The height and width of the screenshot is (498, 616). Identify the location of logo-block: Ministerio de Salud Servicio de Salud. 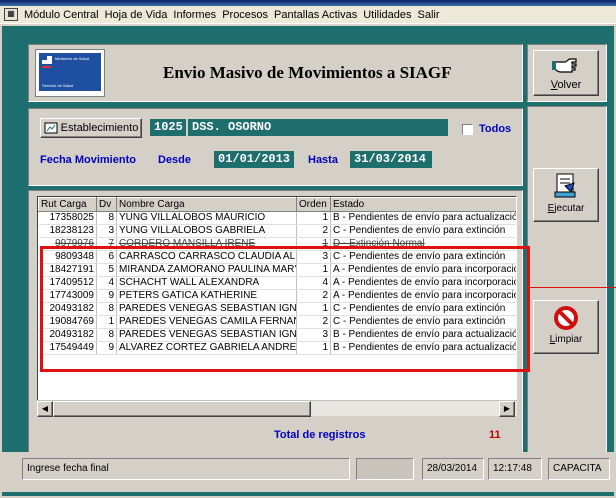
(70, 72).